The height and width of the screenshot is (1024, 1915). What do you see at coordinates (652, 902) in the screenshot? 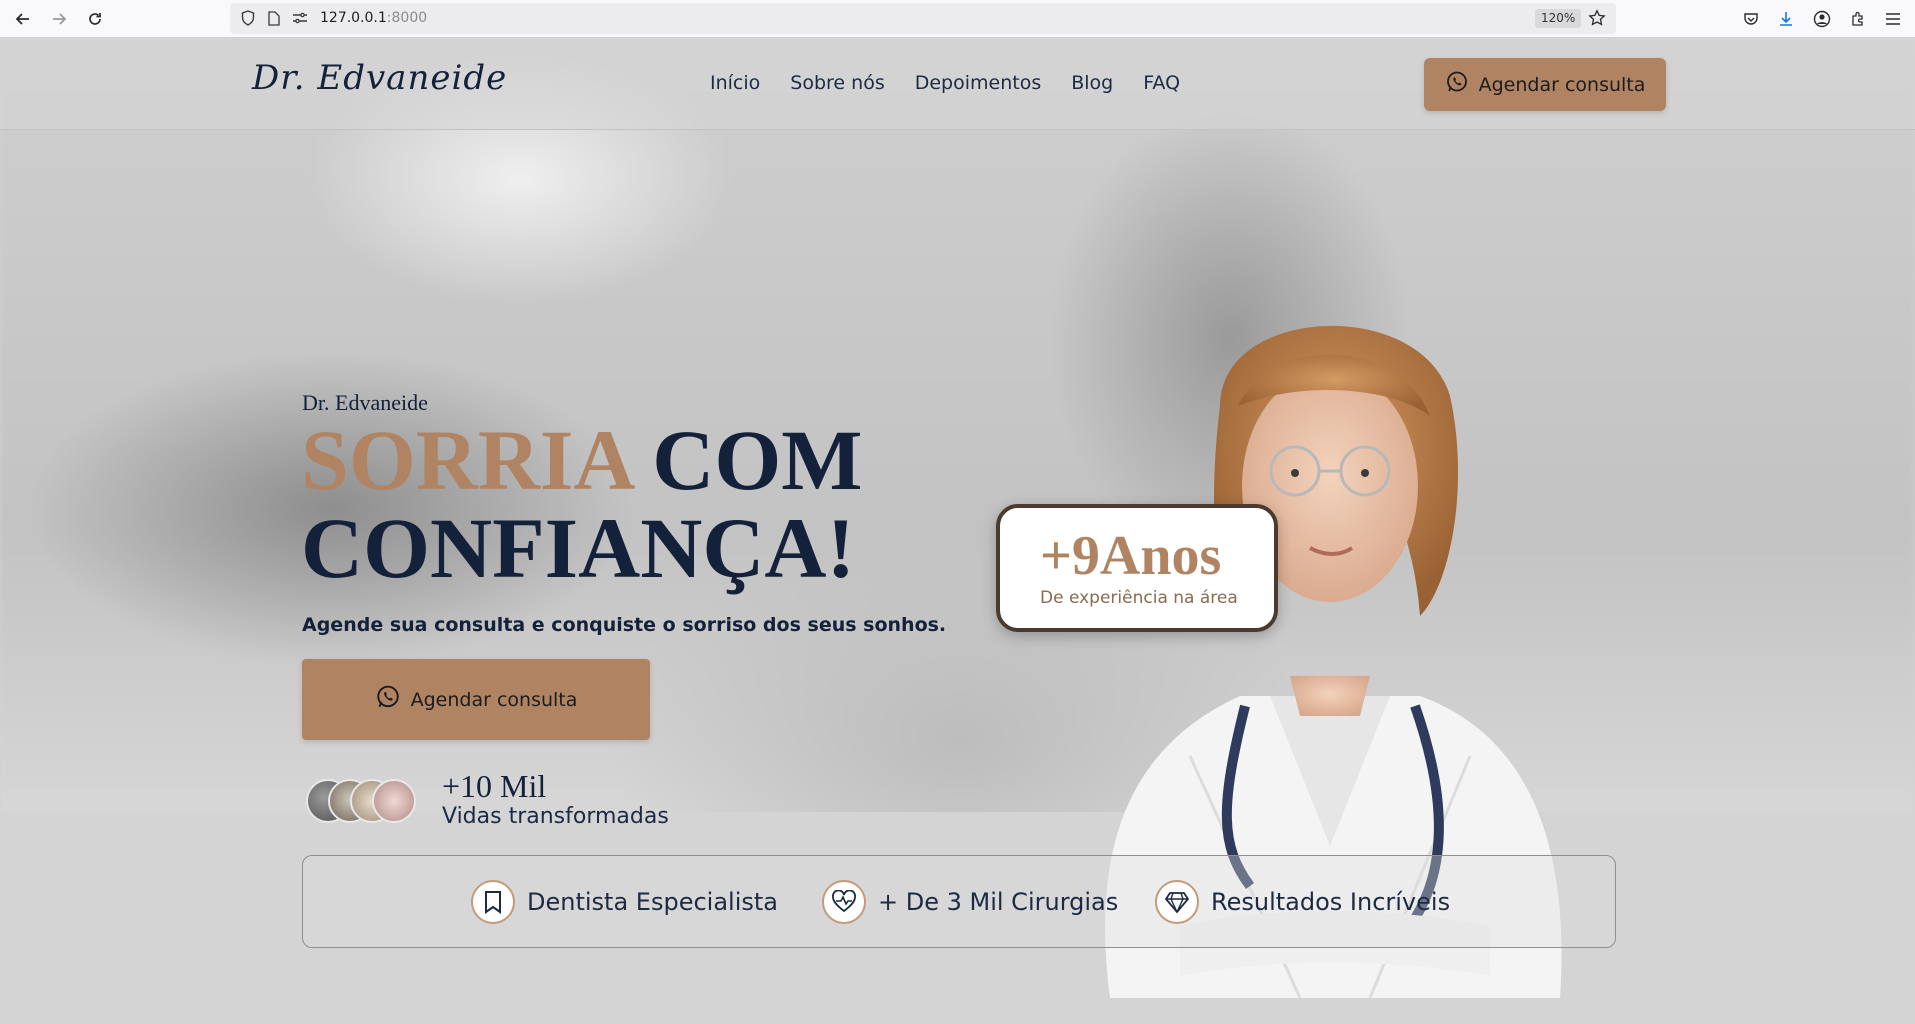
I see `feature-label: Dentista Especialista` at bounding box center [652, 902].